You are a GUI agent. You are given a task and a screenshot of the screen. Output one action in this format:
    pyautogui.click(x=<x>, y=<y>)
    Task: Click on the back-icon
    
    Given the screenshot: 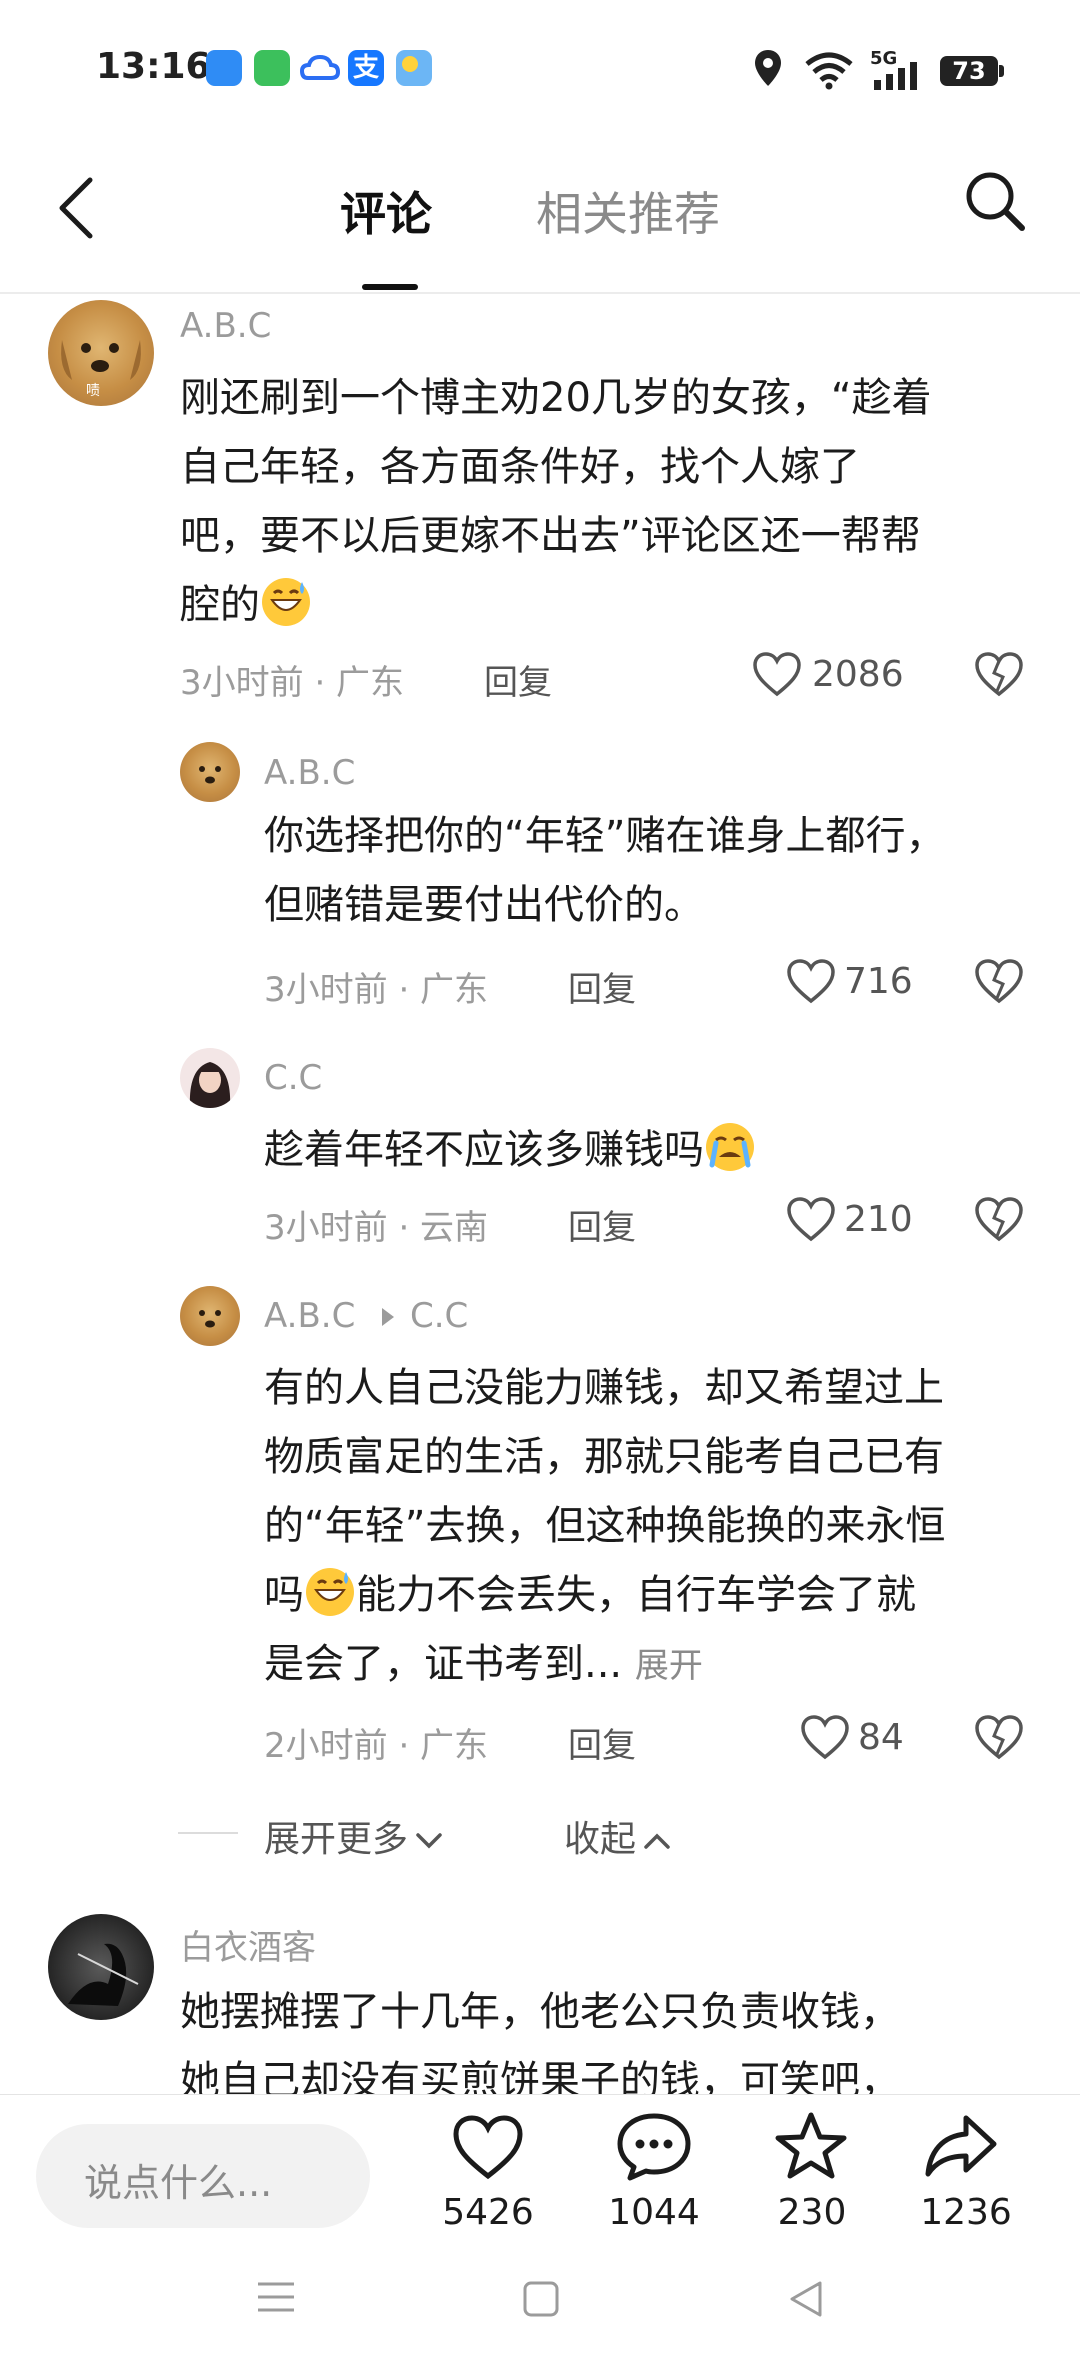 What is the action you would take?
    pyautogui.click(x=76, y=208)
    